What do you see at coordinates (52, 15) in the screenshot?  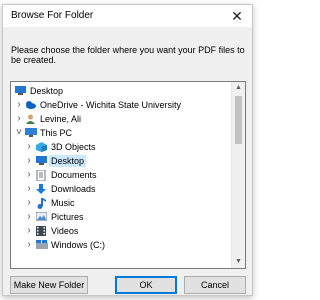 I see `dialog-title: Browse For Folder` at bounding box center [52, 15].